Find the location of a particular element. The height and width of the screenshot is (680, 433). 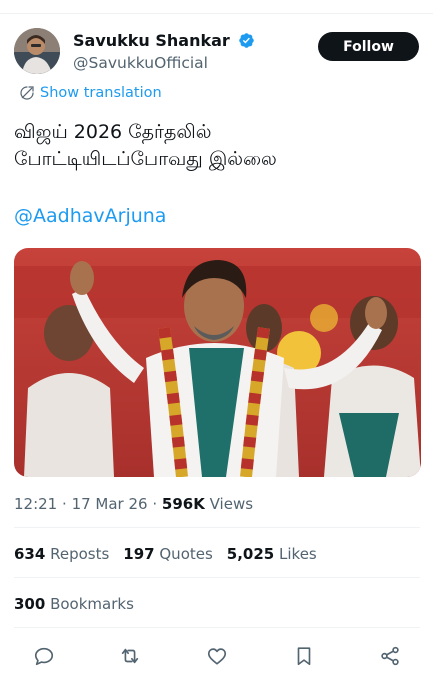

tweet-header: Savukku Shankar @SavukkuOfficial Follow is located at coordinates (216, 52).